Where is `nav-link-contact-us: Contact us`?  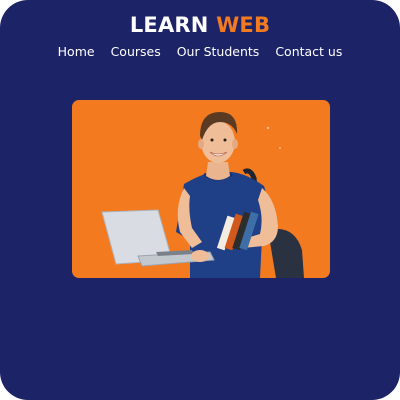 nav-link-contact-us: Contact us is located at coordinates (308, 51).